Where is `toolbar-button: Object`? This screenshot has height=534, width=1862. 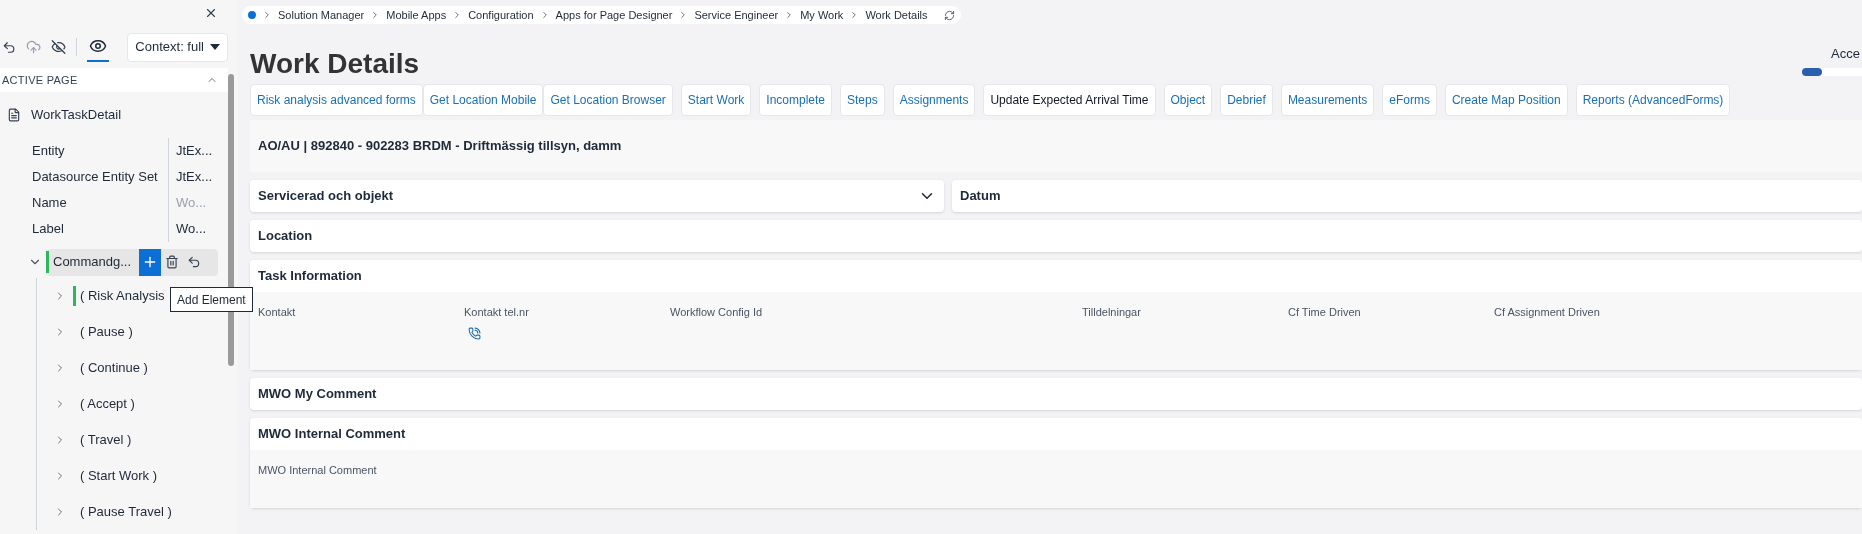 toolbar-button: Object is located at coordinates (1188, 100).